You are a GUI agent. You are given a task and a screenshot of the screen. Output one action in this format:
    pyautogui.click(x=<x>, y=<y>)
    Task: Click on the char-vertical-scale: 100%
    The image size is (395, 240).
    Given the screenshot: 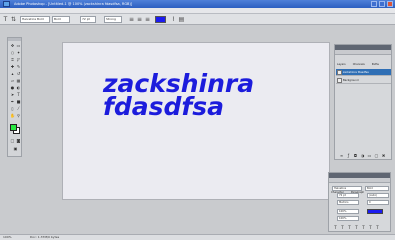 What is the action you would take?
    pyautogui.click(x=348, y=211)
    